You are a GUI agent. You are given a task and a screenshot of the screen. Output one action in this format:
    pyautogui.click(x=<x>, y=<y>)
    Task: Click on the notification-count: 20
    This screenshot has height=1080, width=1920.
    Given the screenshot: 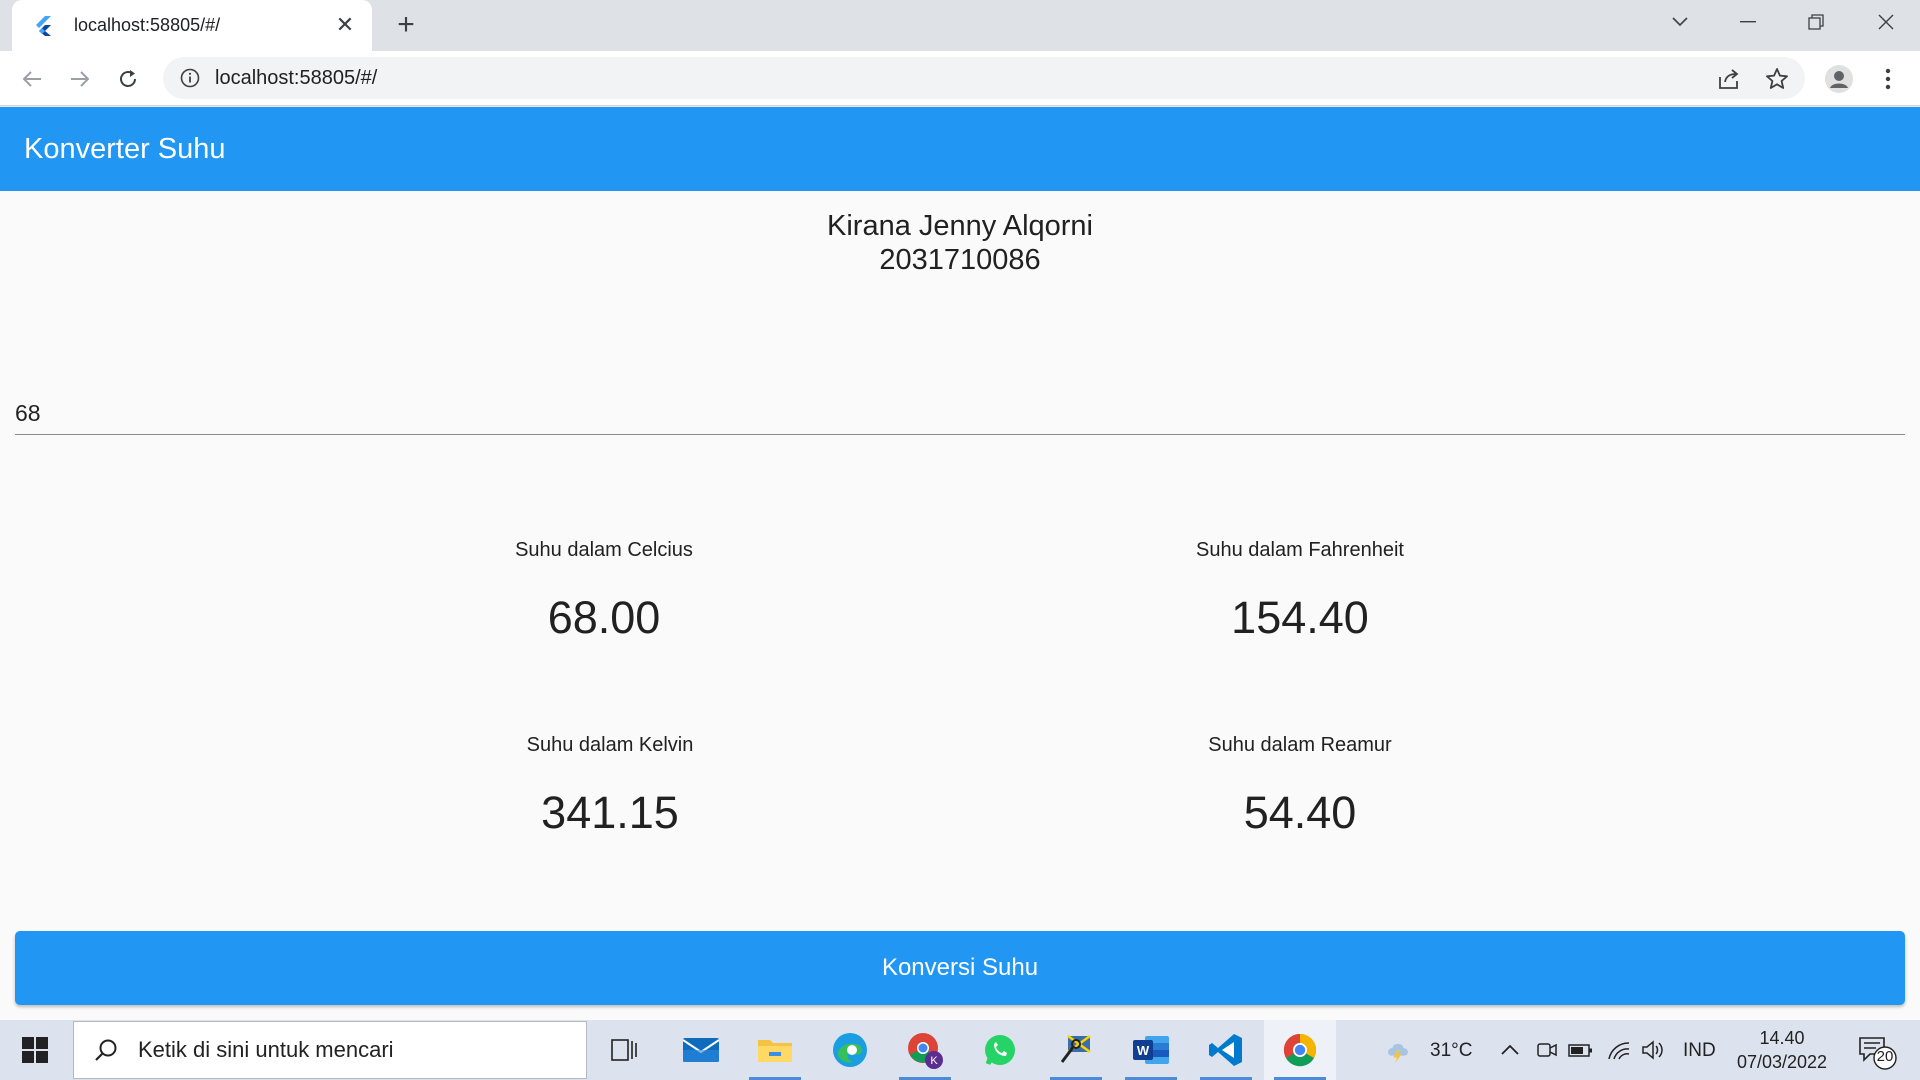 What is the action you would take?
    pyautogui.click(x=1885, y=1056)
    